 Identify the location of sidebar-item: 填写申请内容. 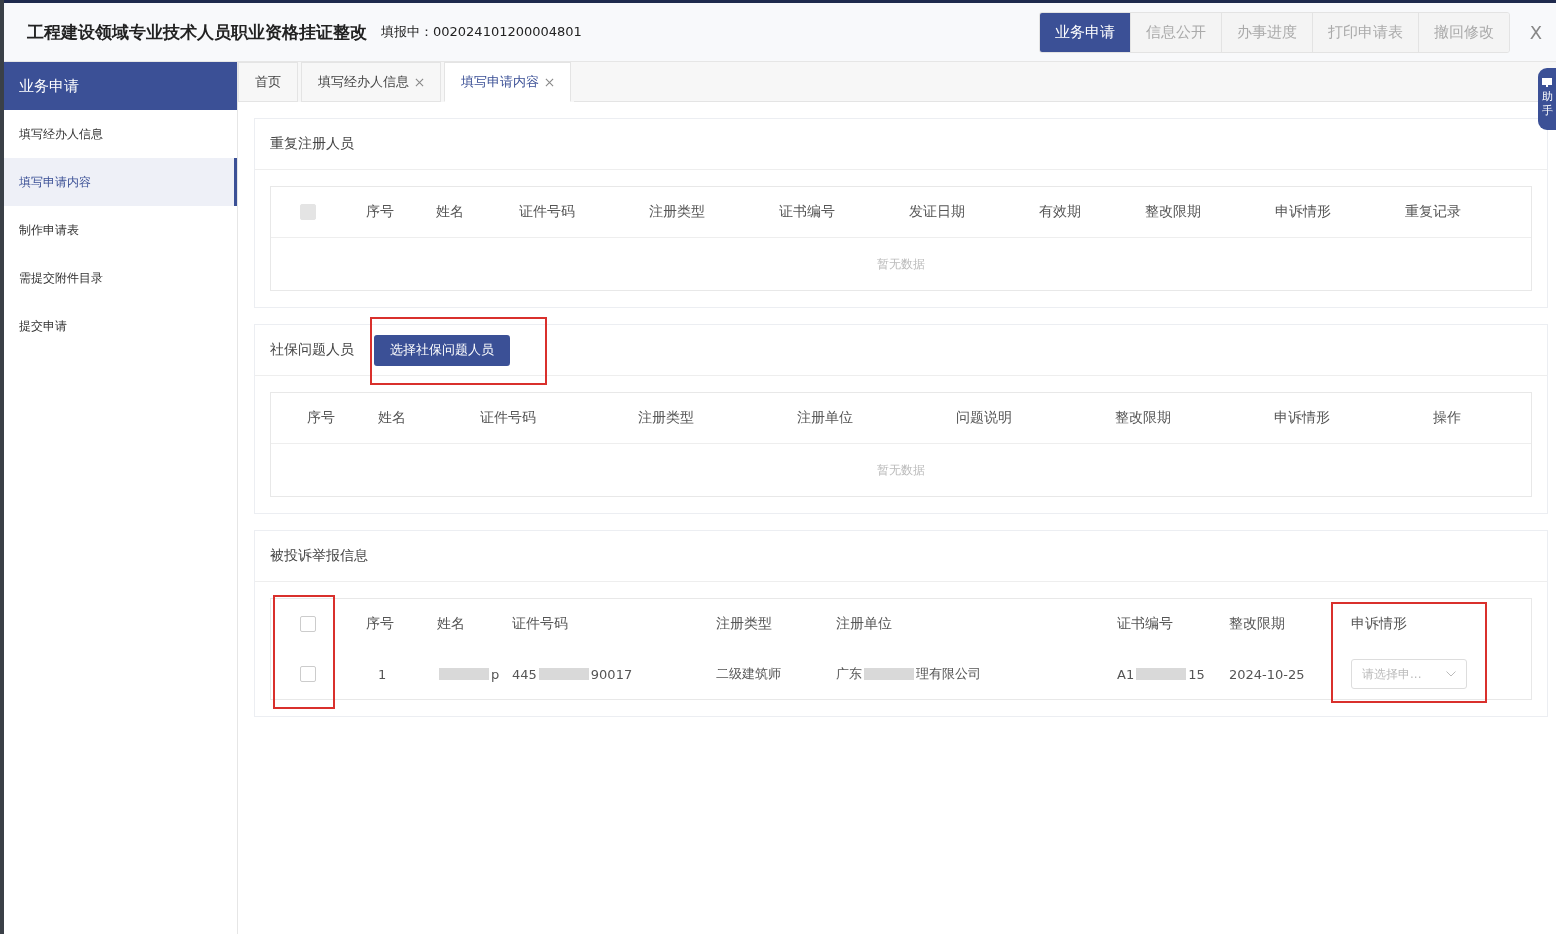
(120, 182).